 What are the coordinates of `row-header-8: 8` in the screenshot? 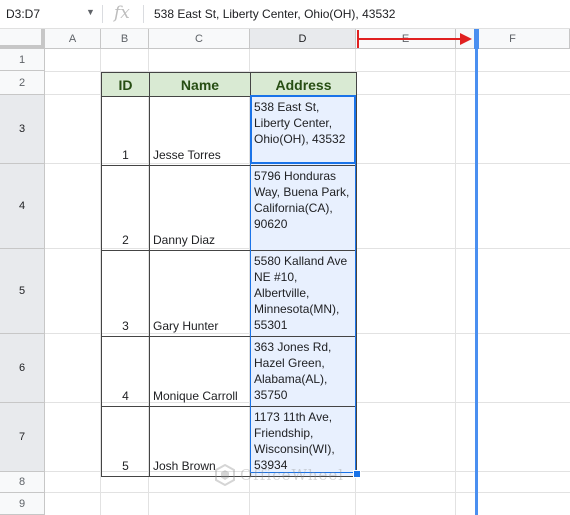 It's located at (22, 482).